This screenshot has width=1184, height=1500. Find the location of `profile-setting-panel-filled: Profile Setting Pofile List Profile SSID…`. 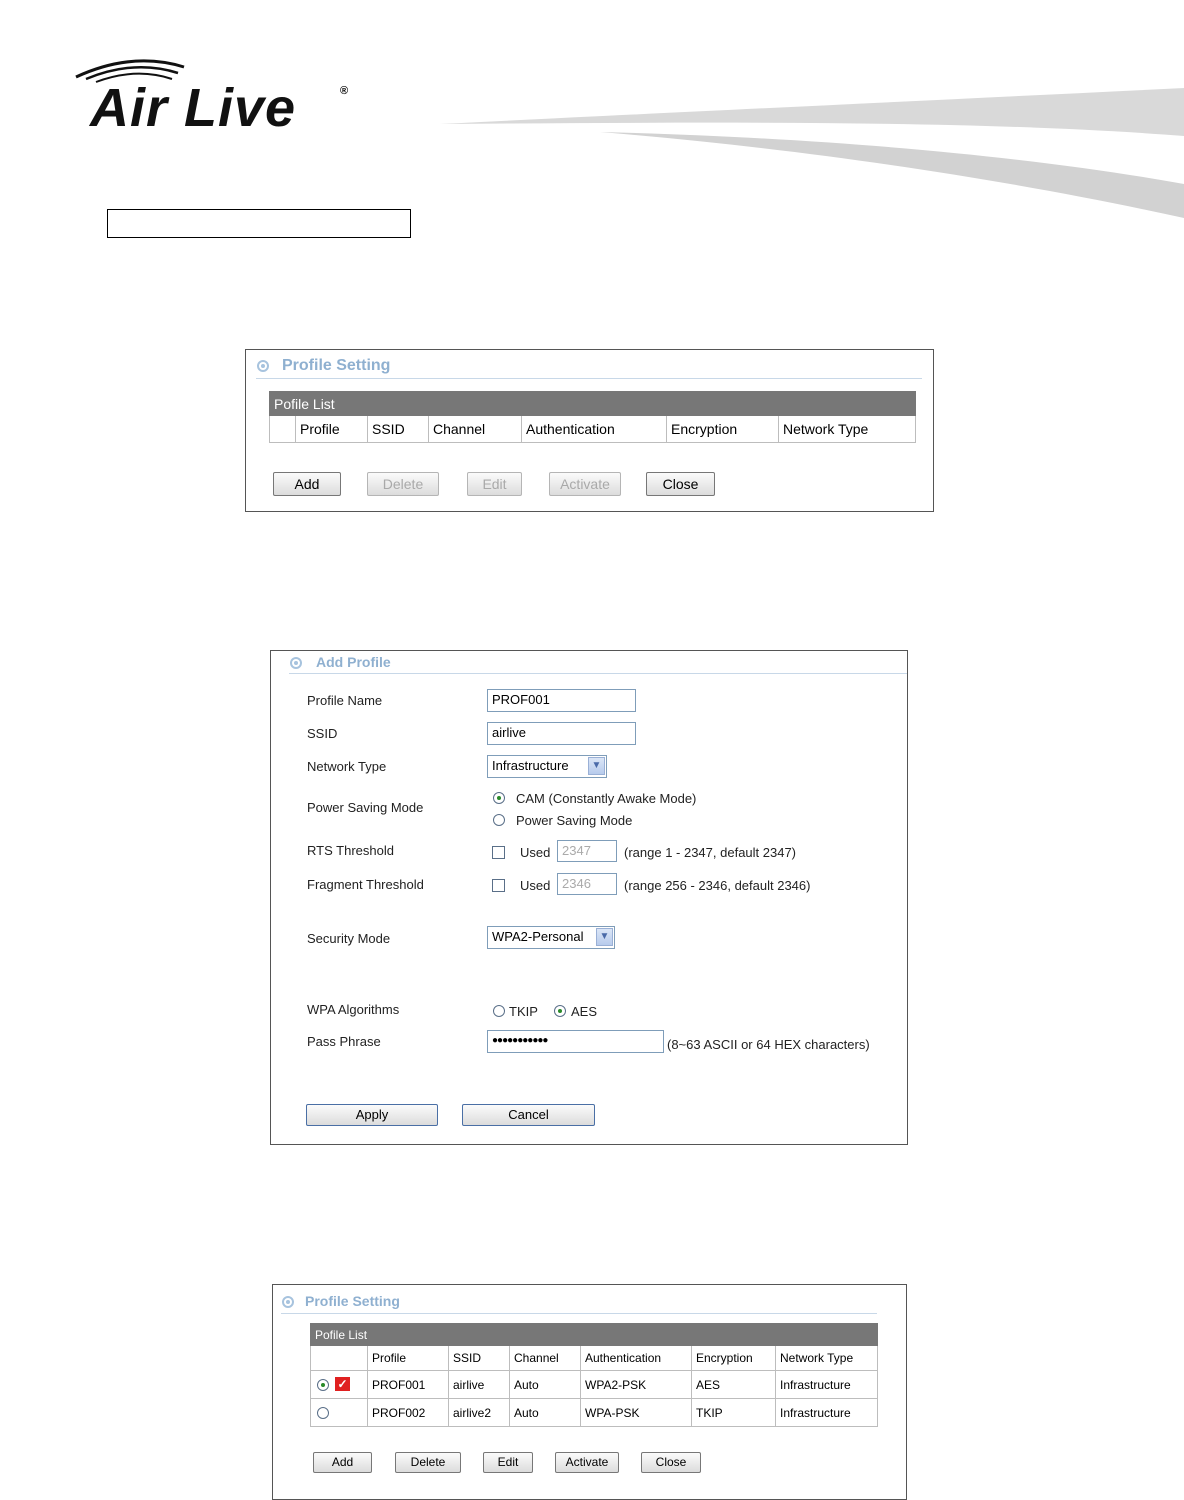

profile-setting-panel-filled: Profile Setting Pofile List Profile SSID… is located at coordinates (589, 1392).